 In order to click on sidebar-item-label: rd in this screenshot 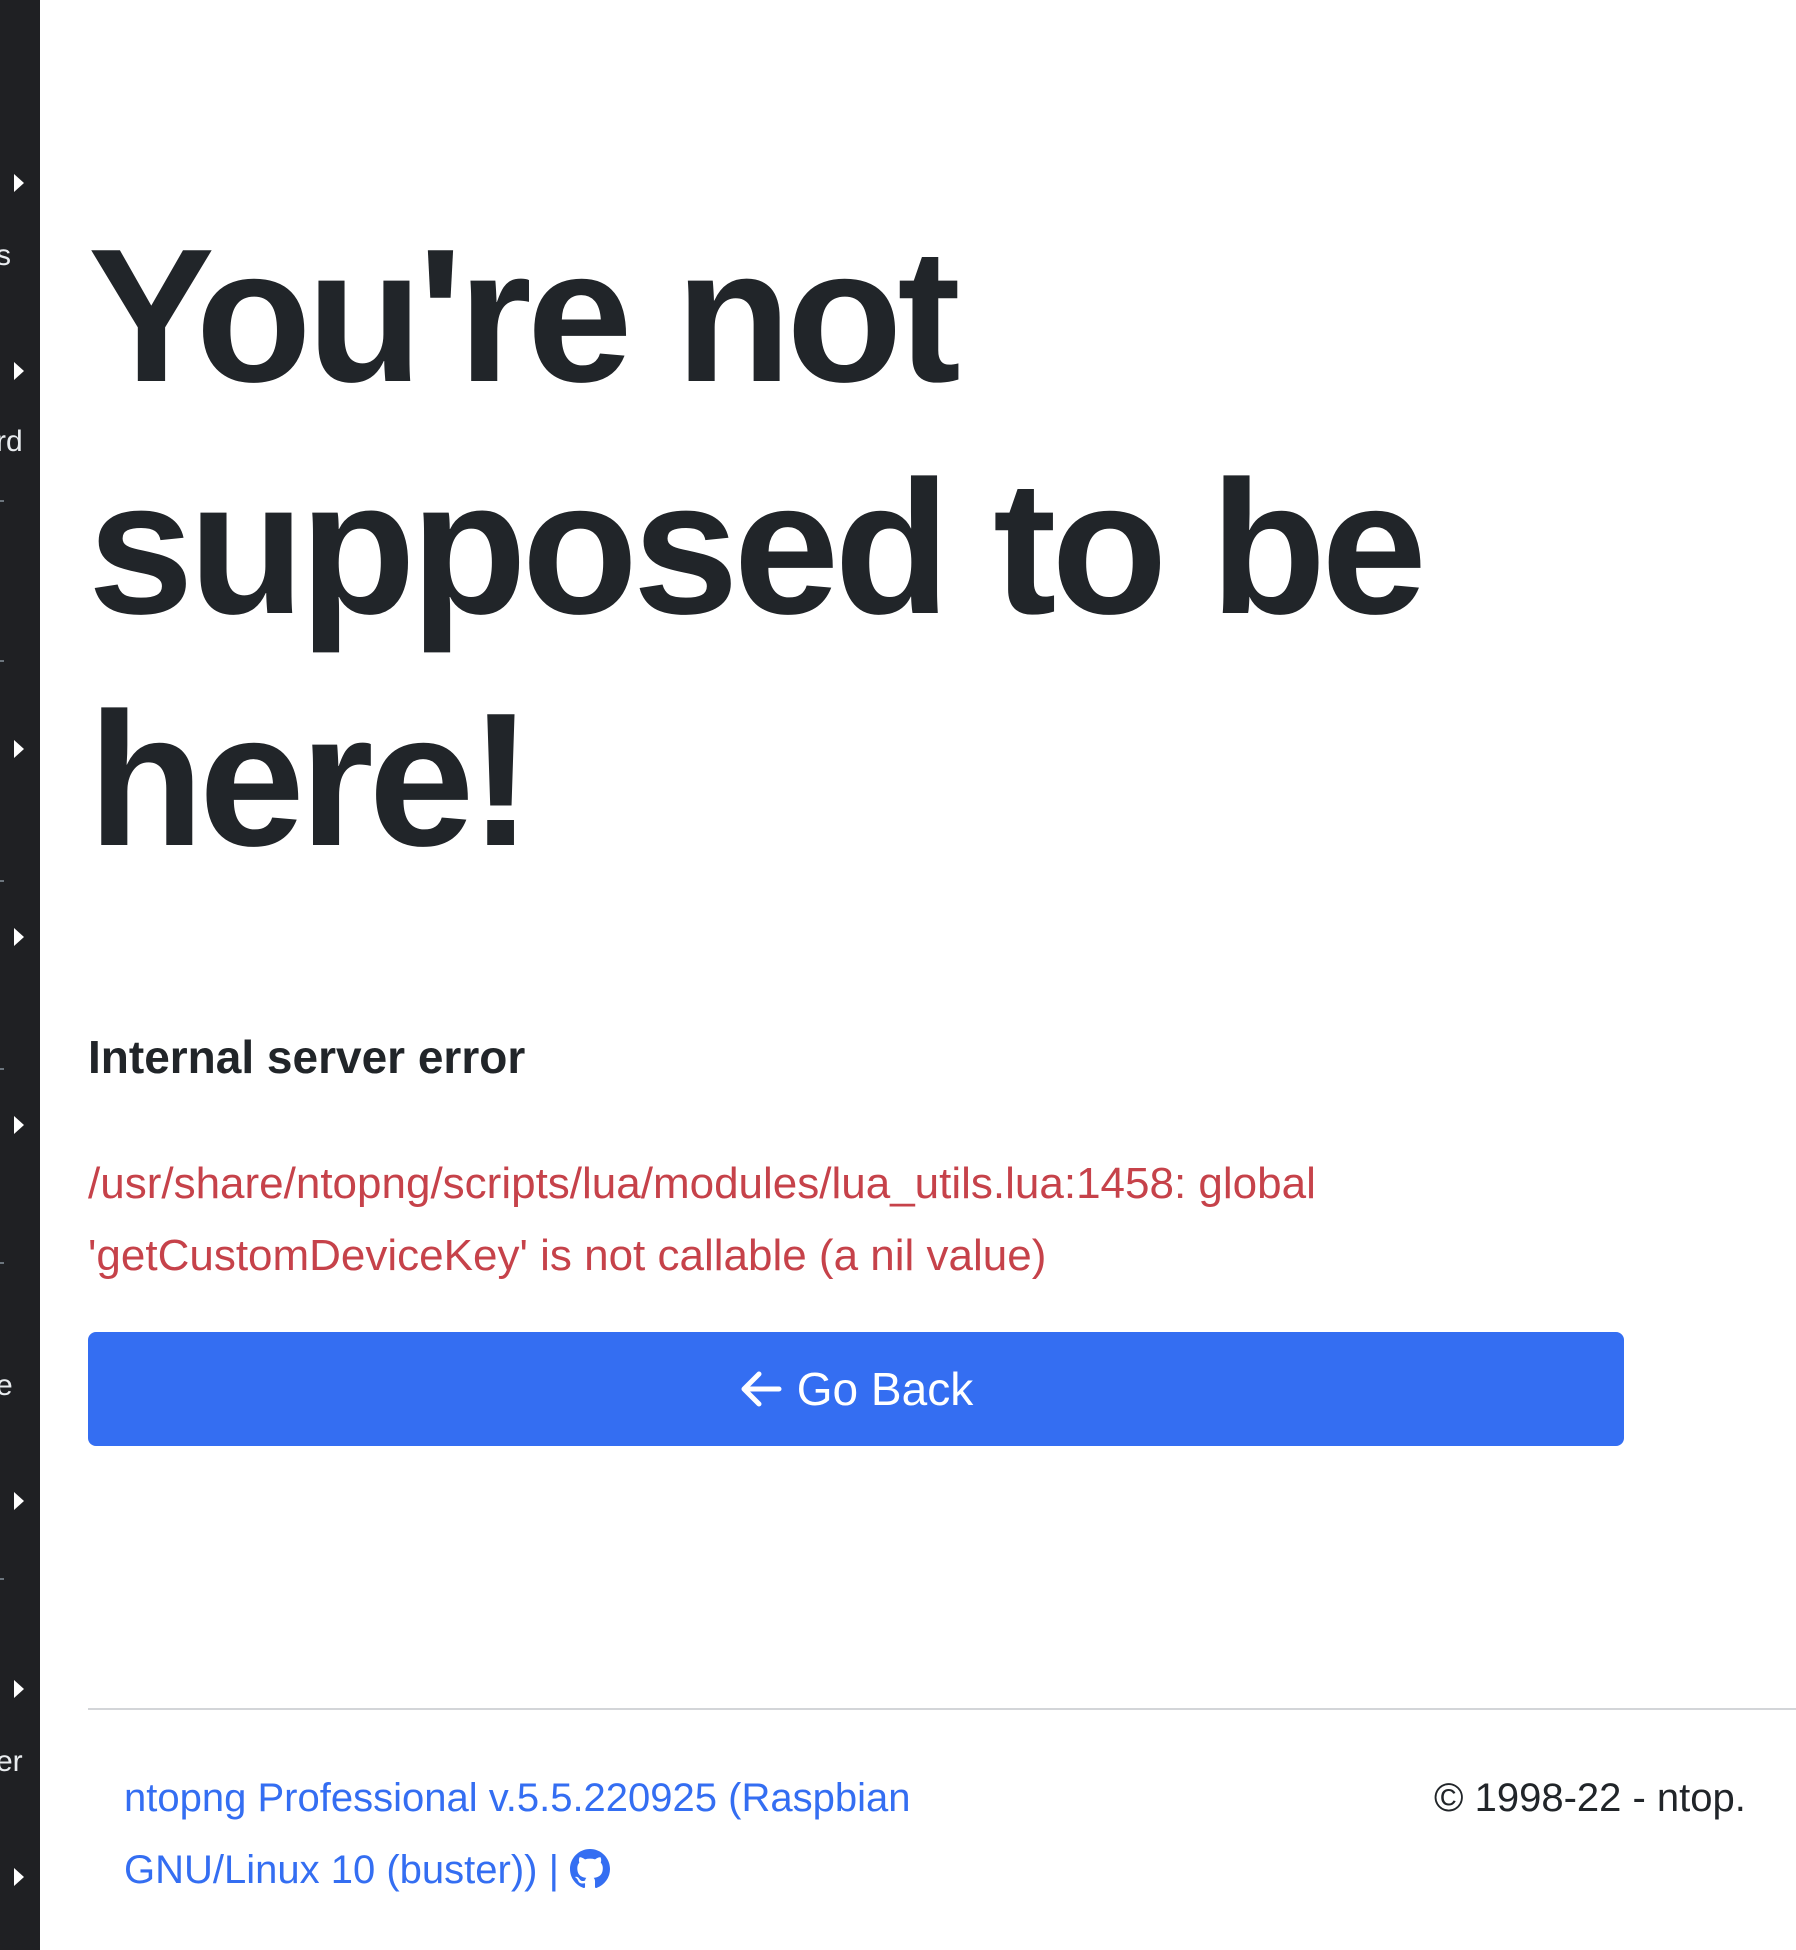, I will do `click(11, 442)`.